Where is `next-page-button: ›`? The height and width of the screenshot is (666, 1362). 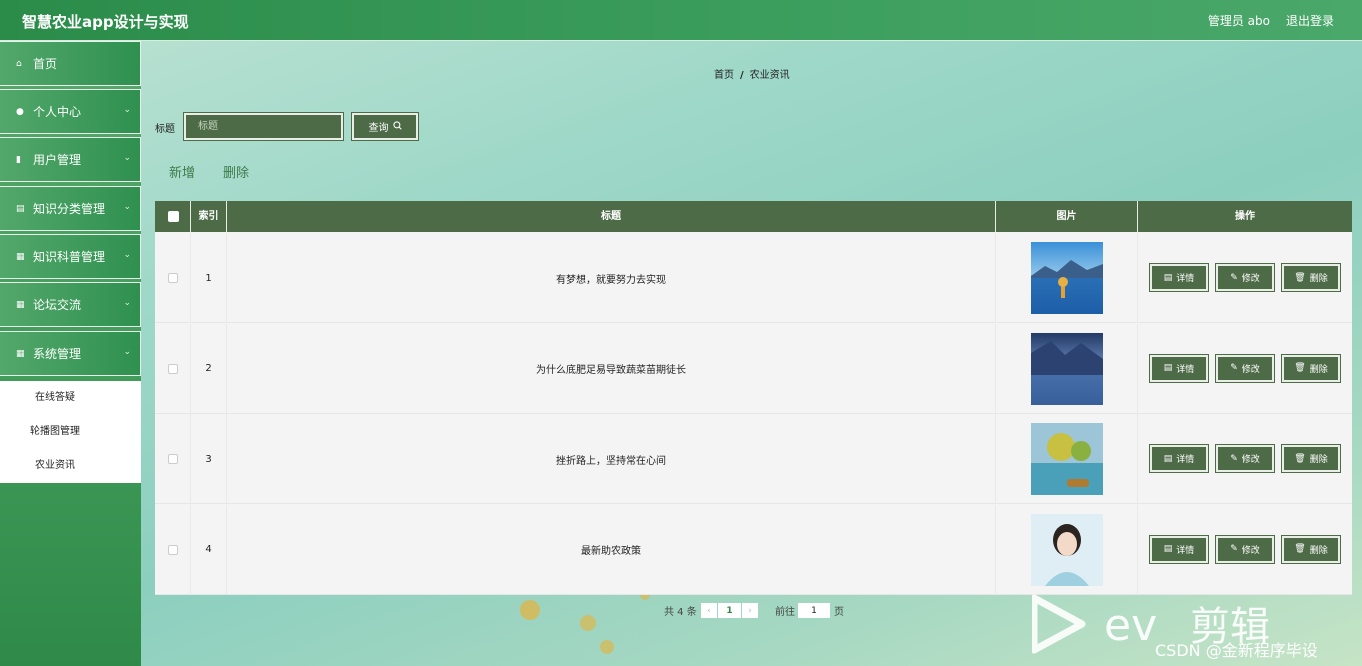 next-page-button: › is located at coordinates (750, 610).